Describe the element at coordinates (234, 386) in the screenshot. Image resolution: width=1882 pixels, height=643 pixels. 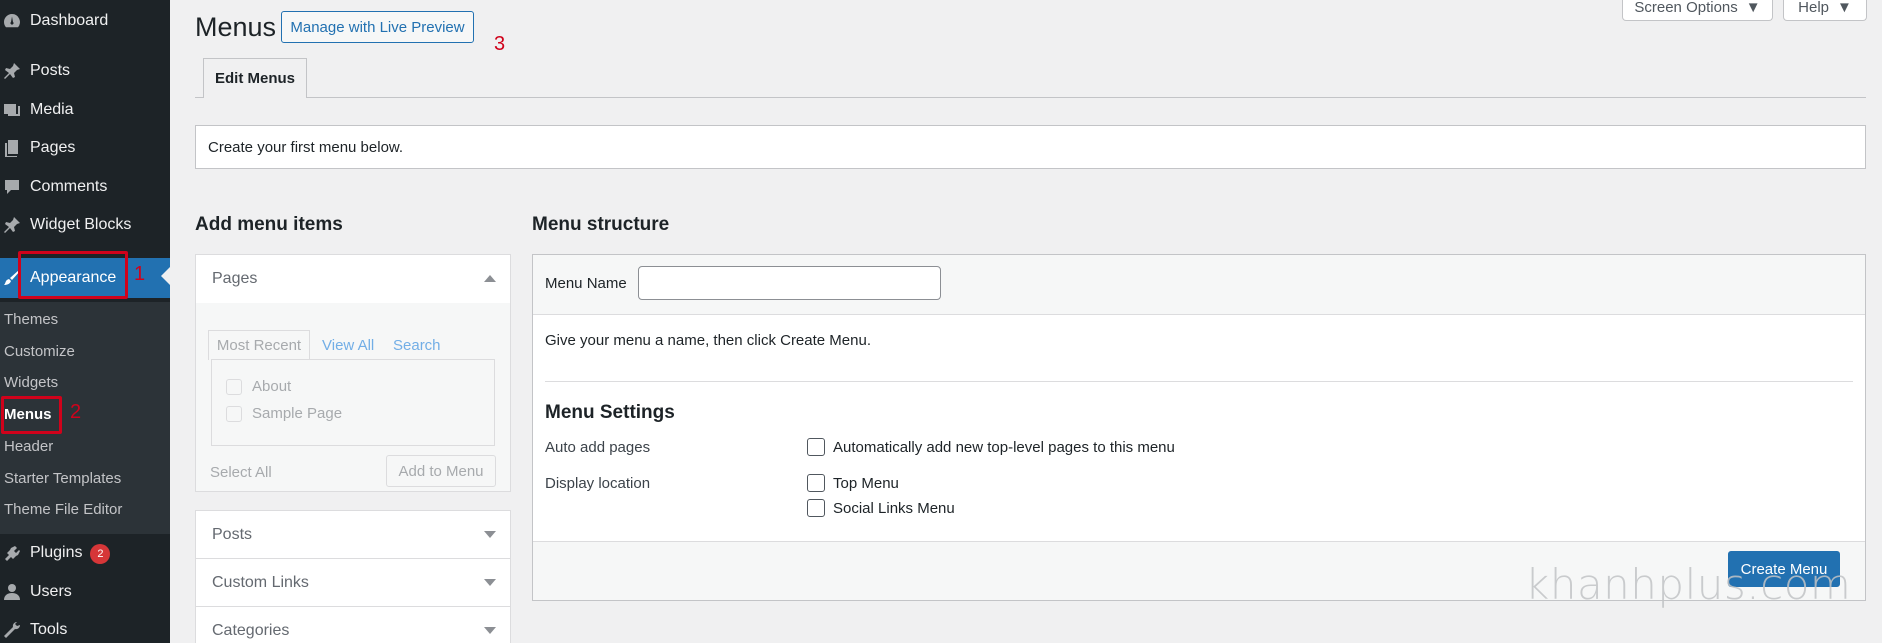
I see `checkbox-about` at that location.